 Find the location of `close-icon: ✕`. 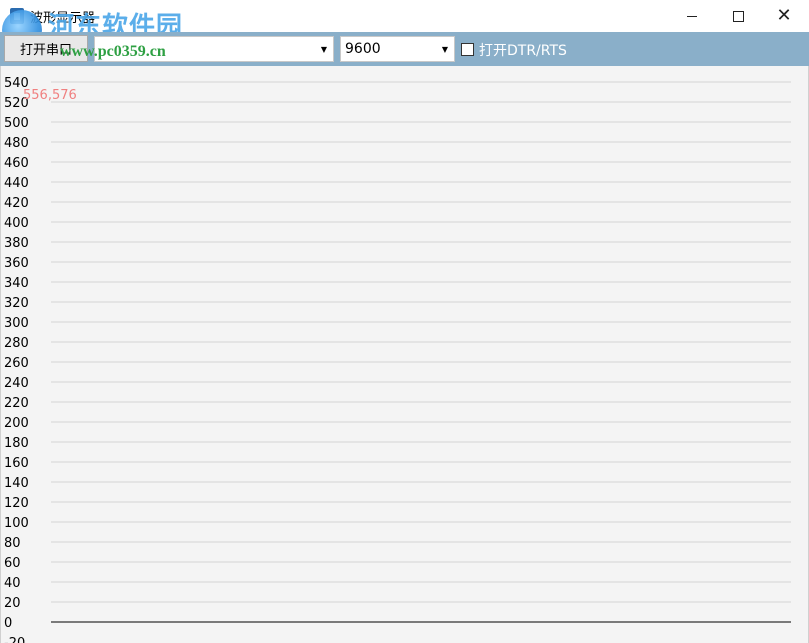

close-icon: ✕ is located at coordinates (784, 15).